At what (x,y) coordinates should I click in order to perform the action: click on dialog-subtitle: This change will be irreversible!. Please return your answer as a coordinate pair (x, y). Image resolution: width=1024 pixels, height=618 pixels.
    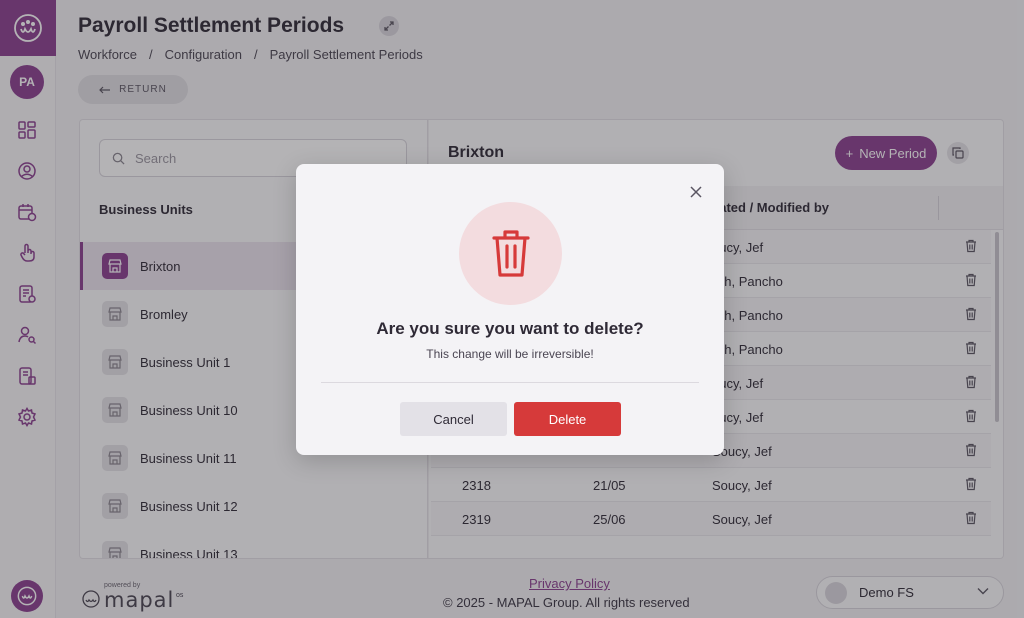
    Looking at the image, I should click on (510, 354).